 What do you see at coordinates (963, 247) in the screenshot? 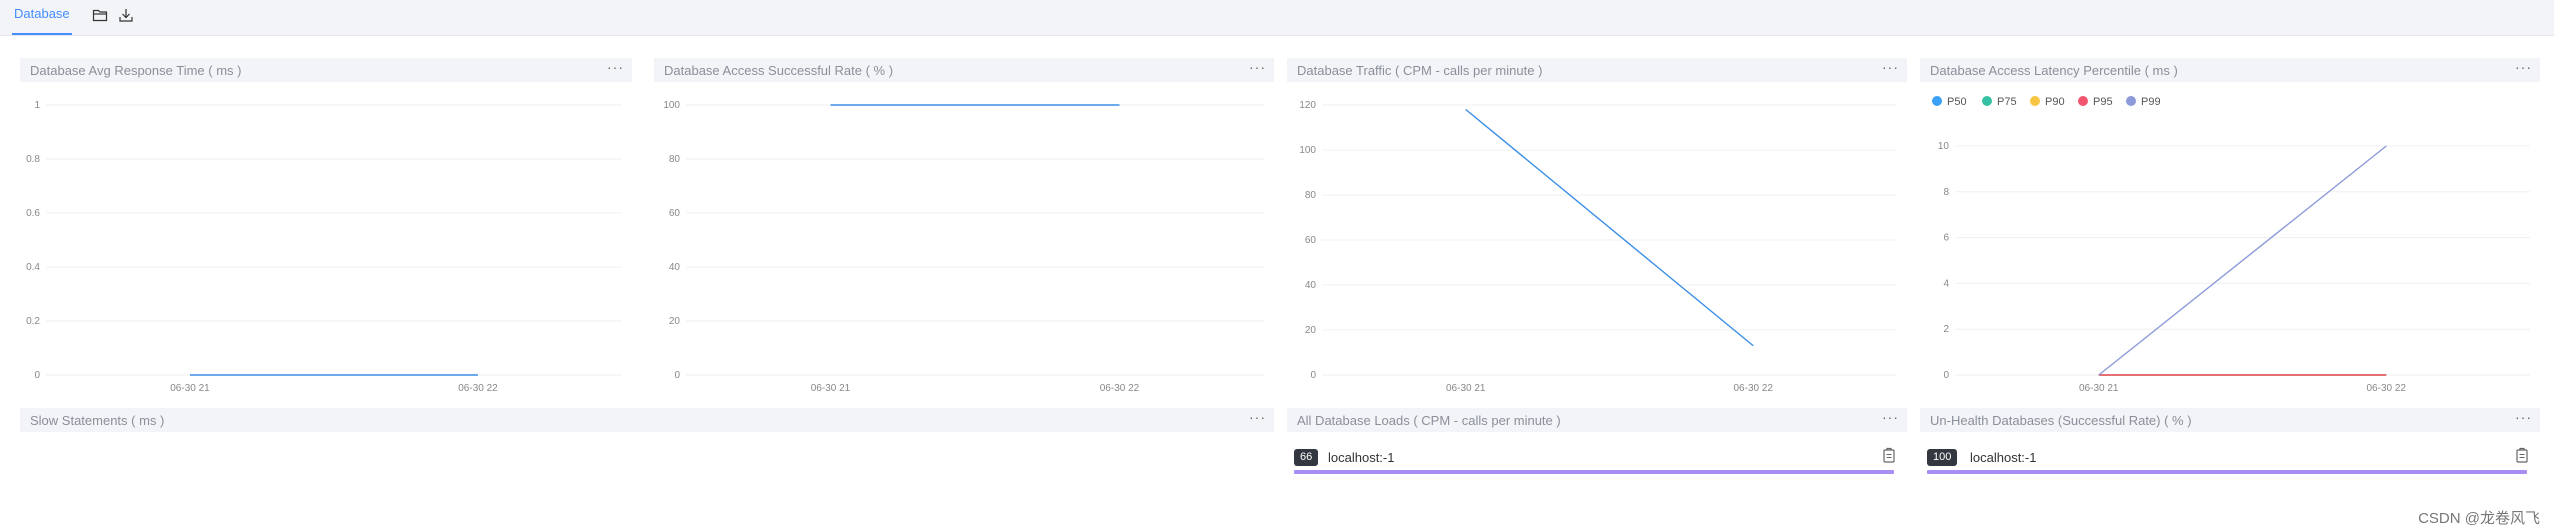
I see `successful-rate-chart: 0 20 40 60 80 100 06-30 21 06-30 22` at bounding box center [963, 247].